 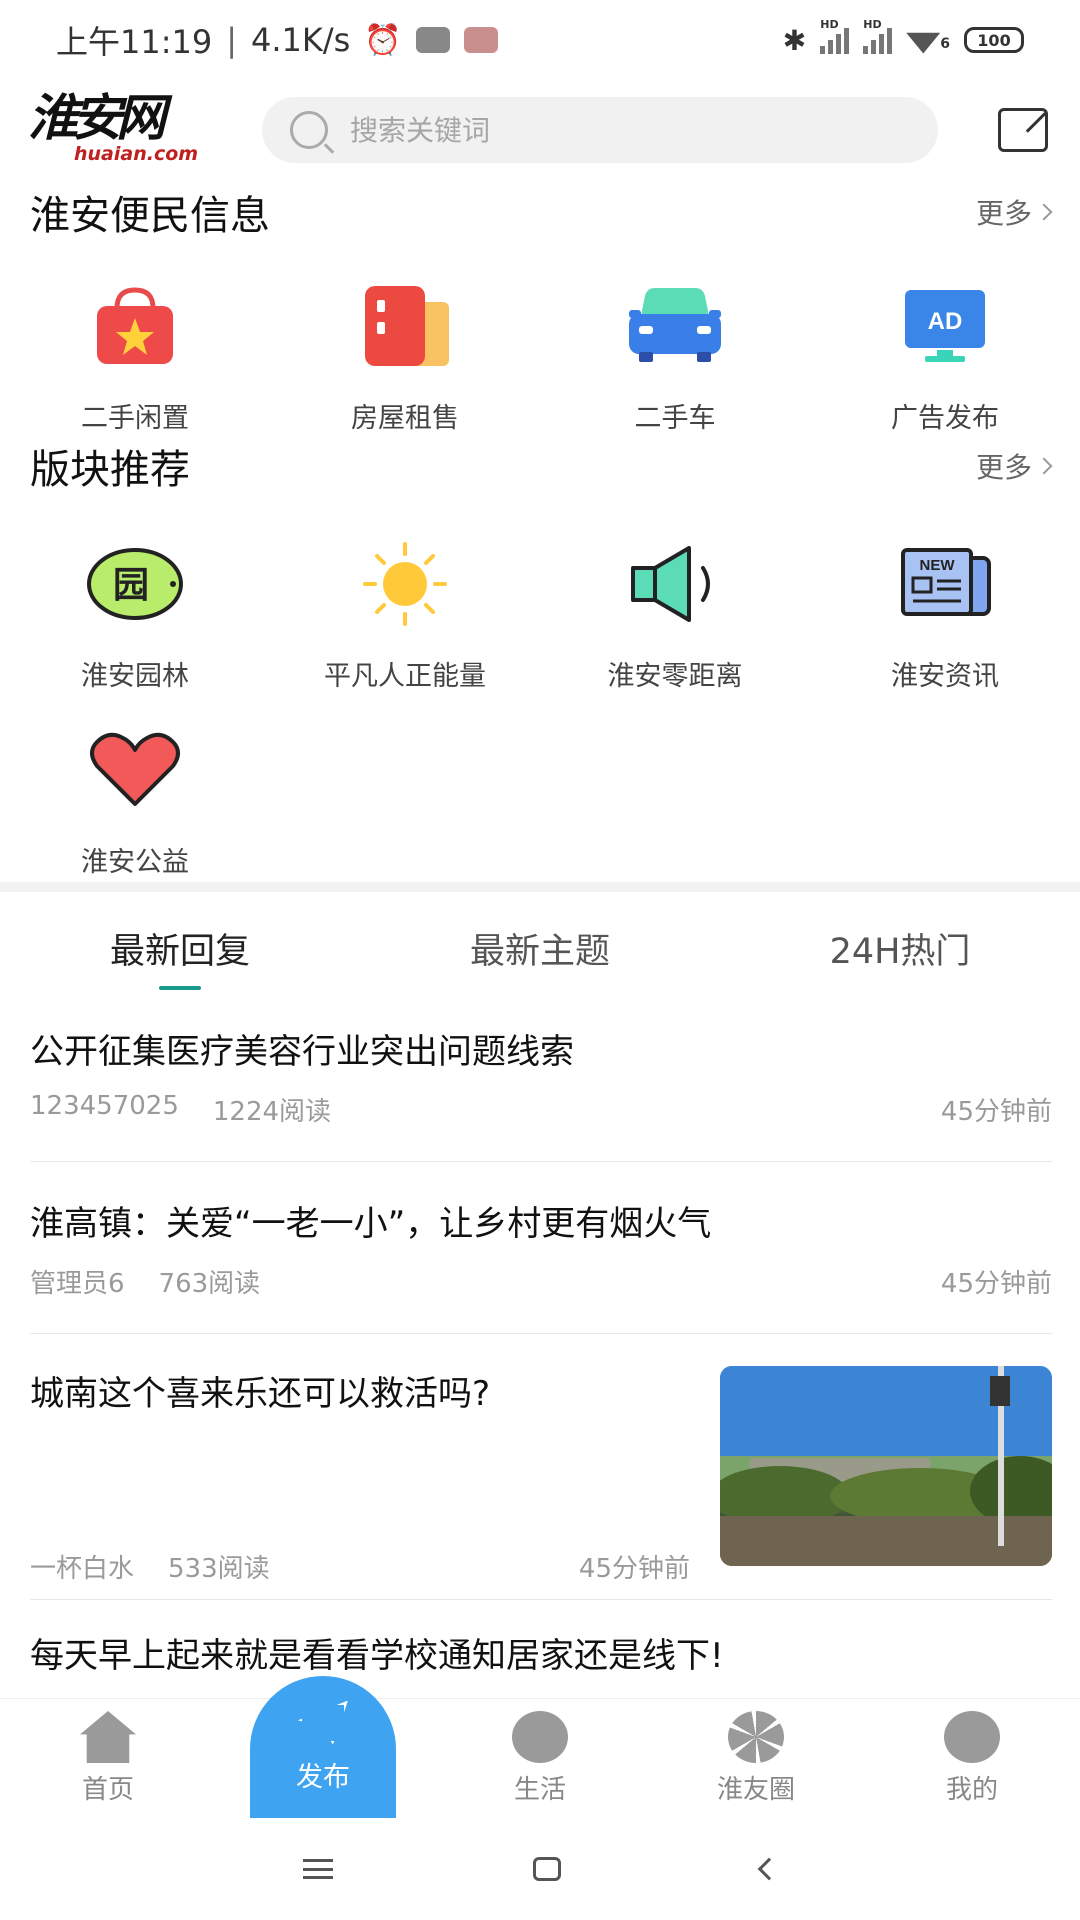 What do you see at coordinates (360, 1566) in the screenshot?
I see `post-meta: 一杯白水 533阅读 45分钟前` at bounding box center [360, 1566].